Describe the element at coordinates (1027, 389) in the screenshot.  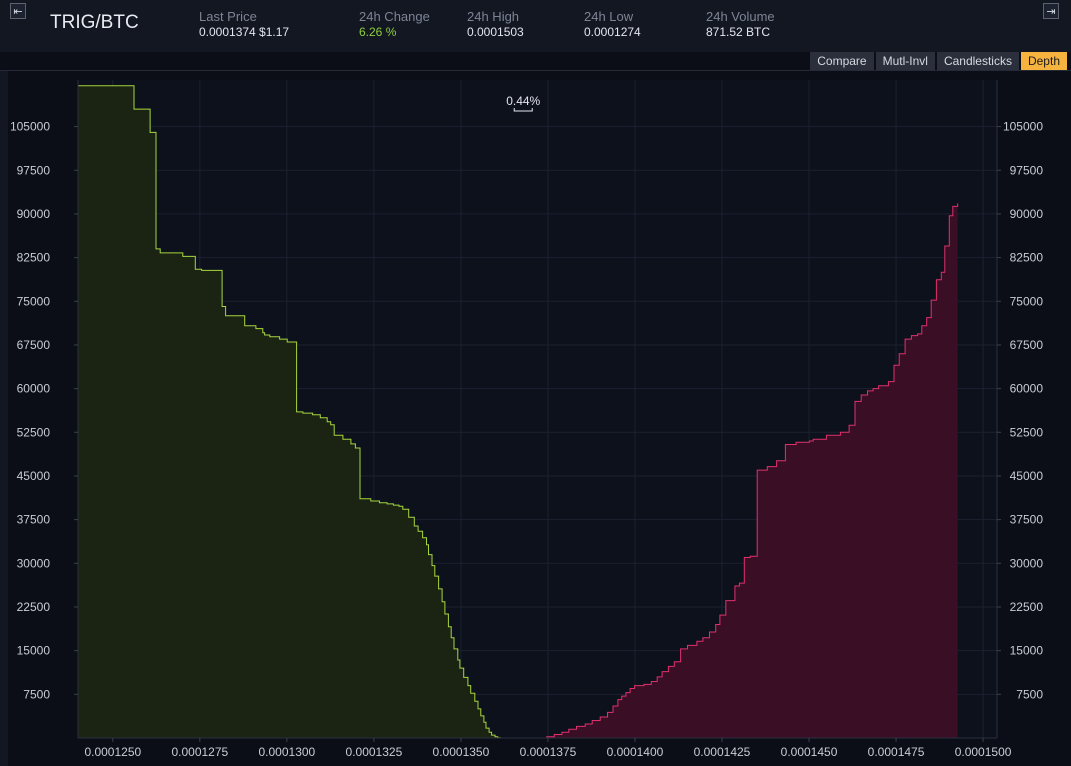
I see `y-tick-label-right: 60000` at that location.